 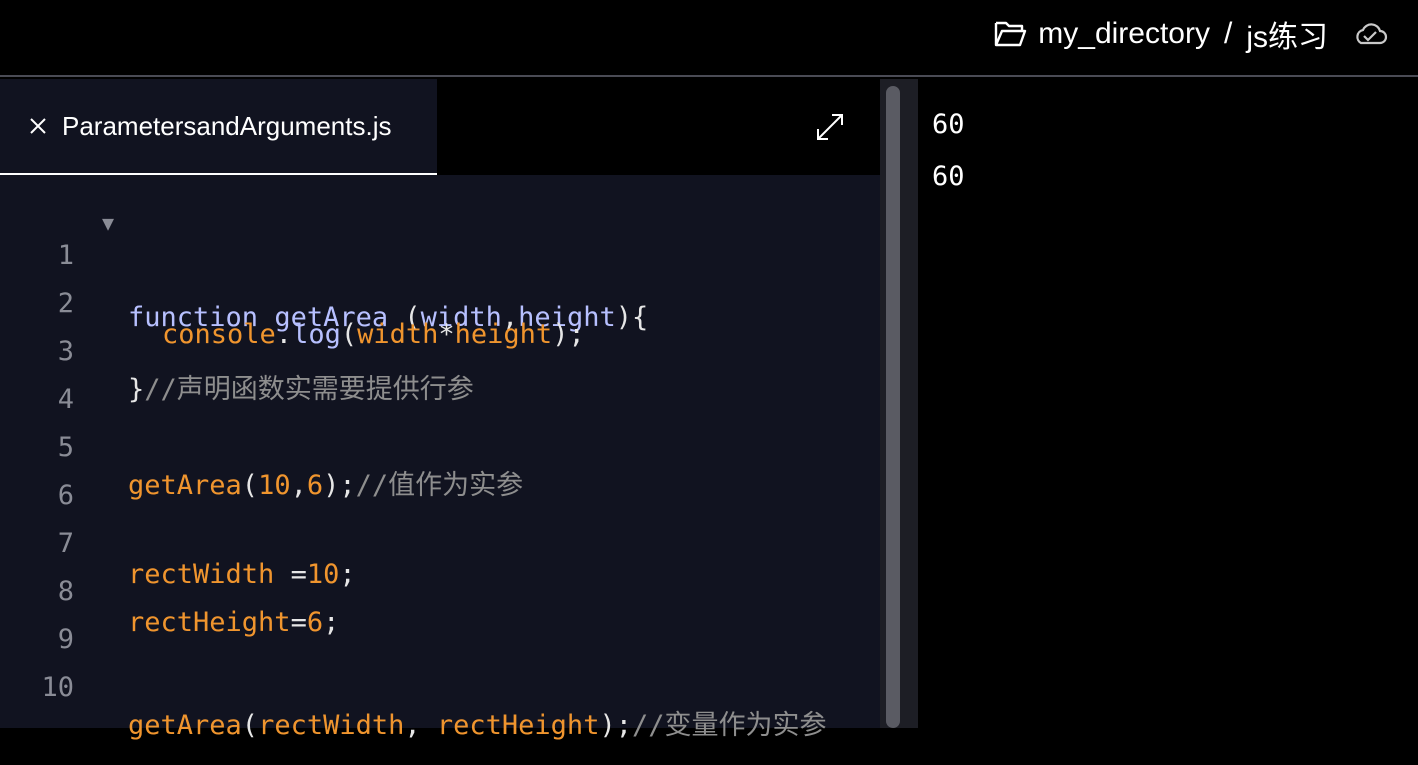 What do you see at coordinates (1124, 34) in the screenshot?
I see `breadcrumb-directory: my_directory` at bounding box center [1124, 34].